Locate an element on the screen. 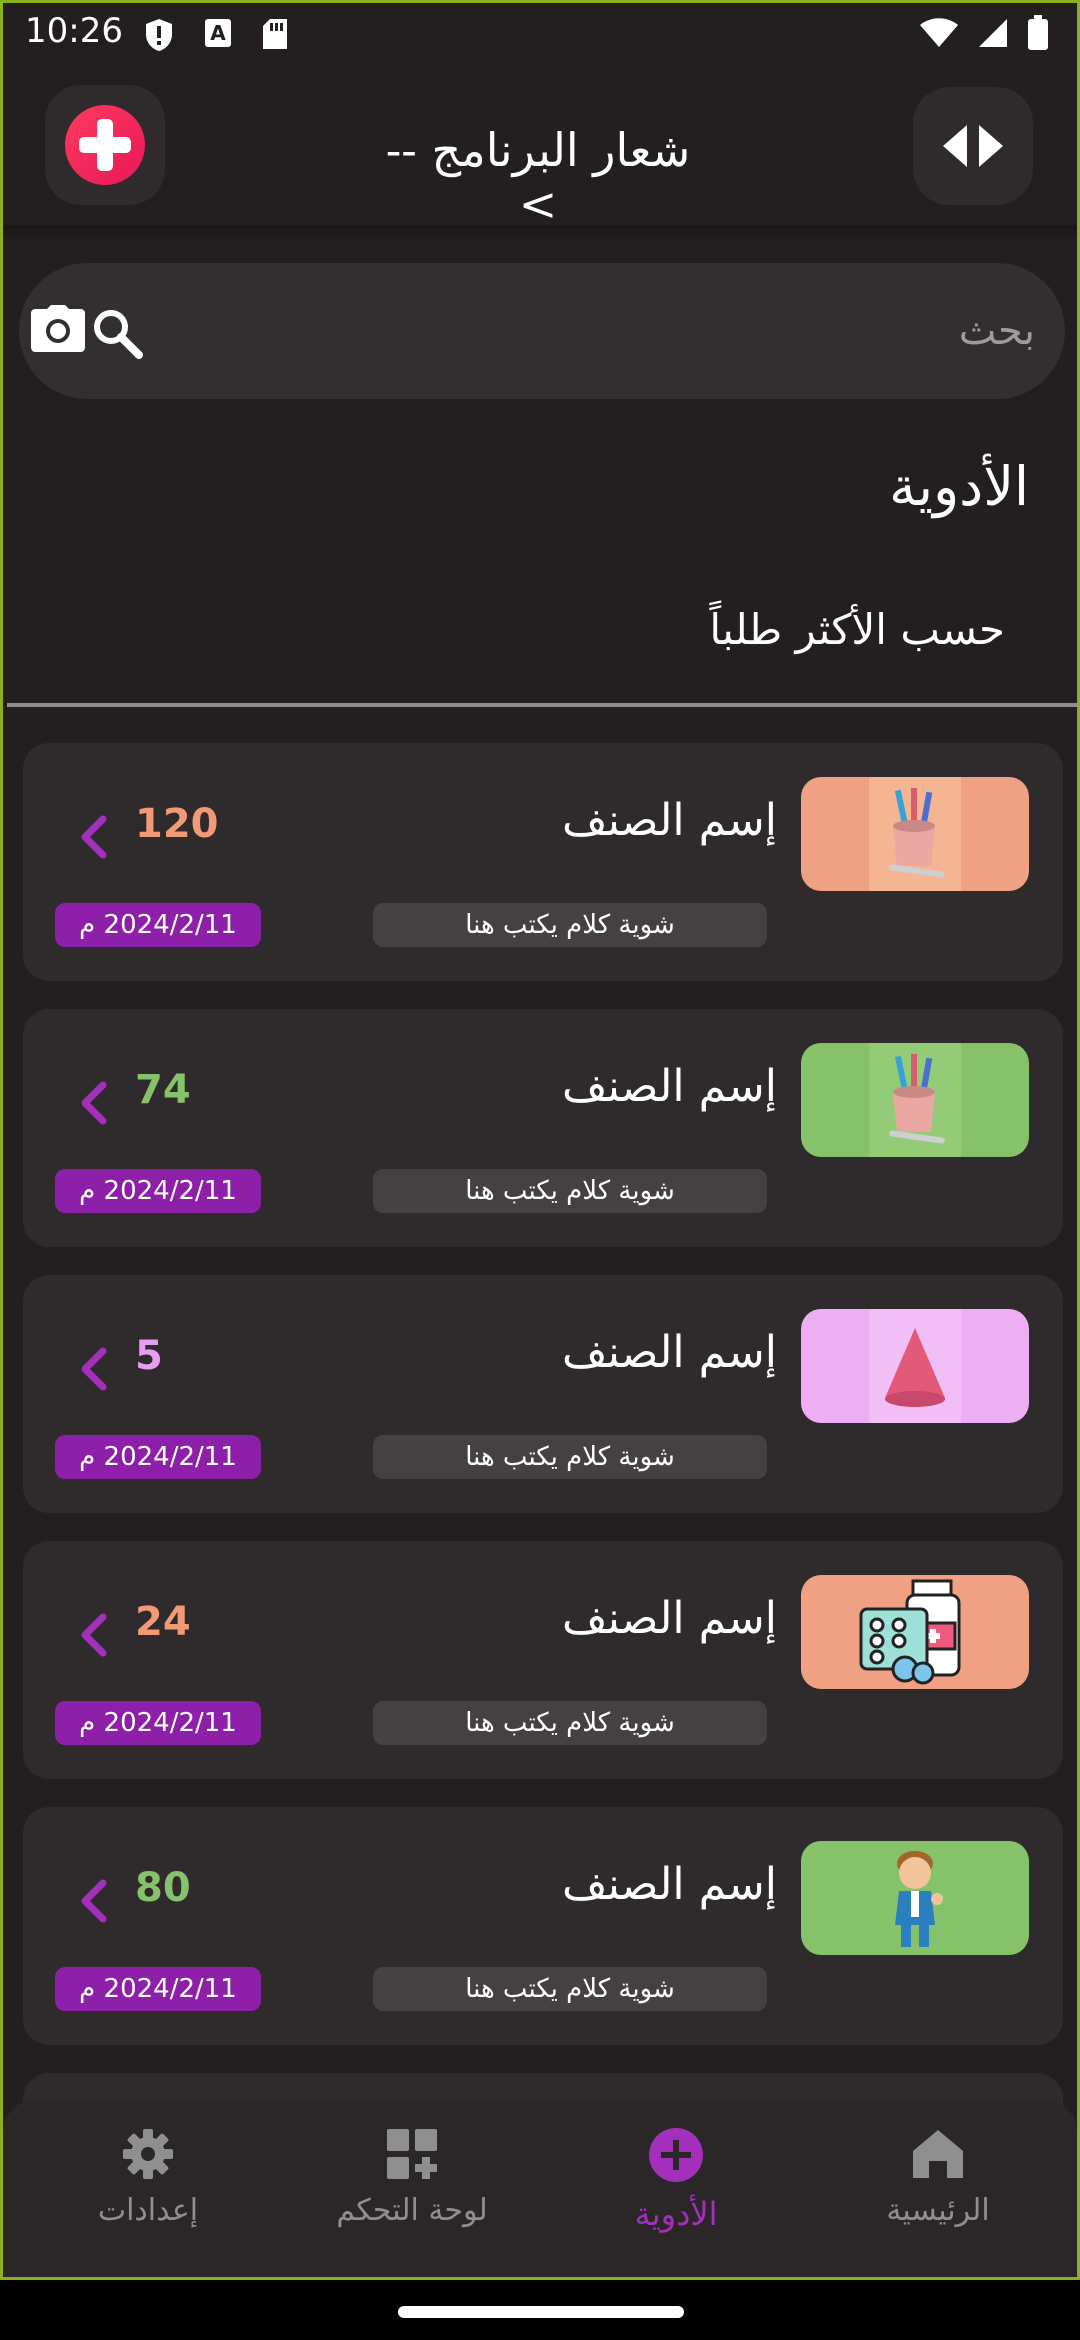 The height and width of the screenshot is (2340, 1080). bottom-navigation: إعدادات لوحة التحكم الأدوية الرئيسية is located at coordinates (540, 2188).